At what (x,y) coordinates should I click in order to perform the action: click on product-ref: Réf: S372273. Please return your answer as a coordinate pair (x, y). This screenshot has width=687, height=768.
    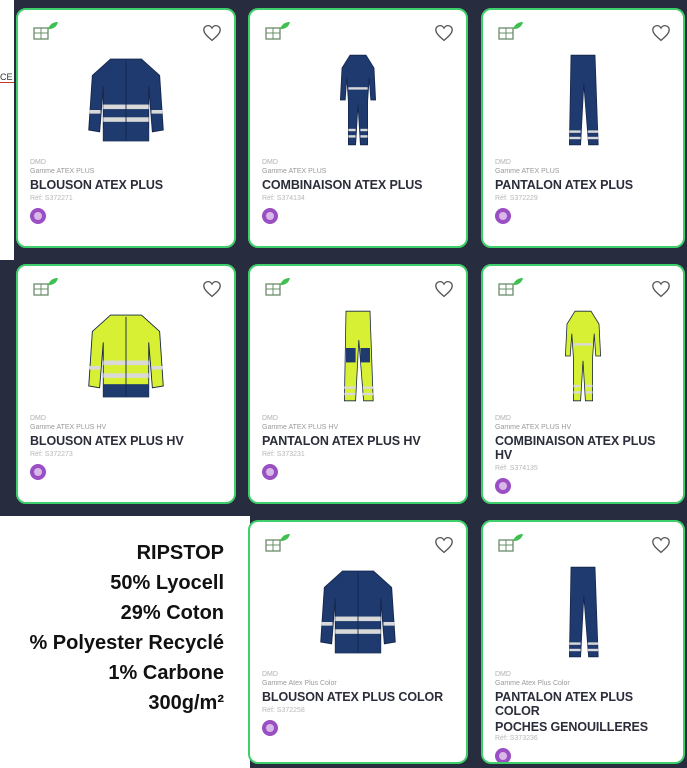
    Looking at the image, I should click on (51, 454).